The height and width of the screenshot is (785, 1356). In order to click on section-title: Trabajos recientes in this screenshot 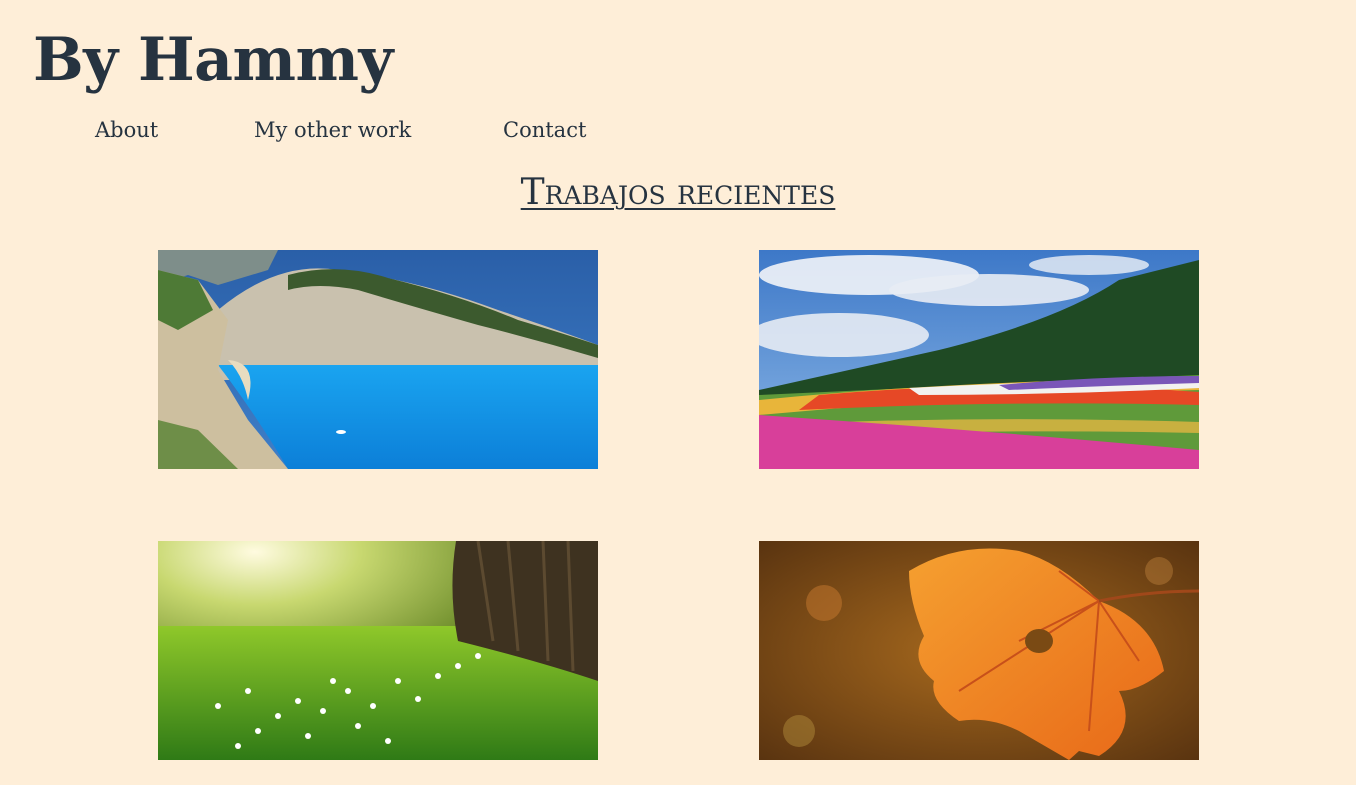, I will do `click(678, 192)`.